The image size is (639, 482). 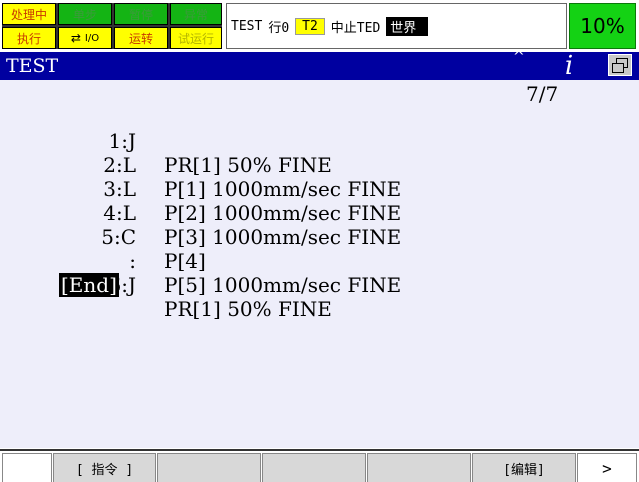 I want to click on status-program-name: TEST, so click(x=247, y=26).